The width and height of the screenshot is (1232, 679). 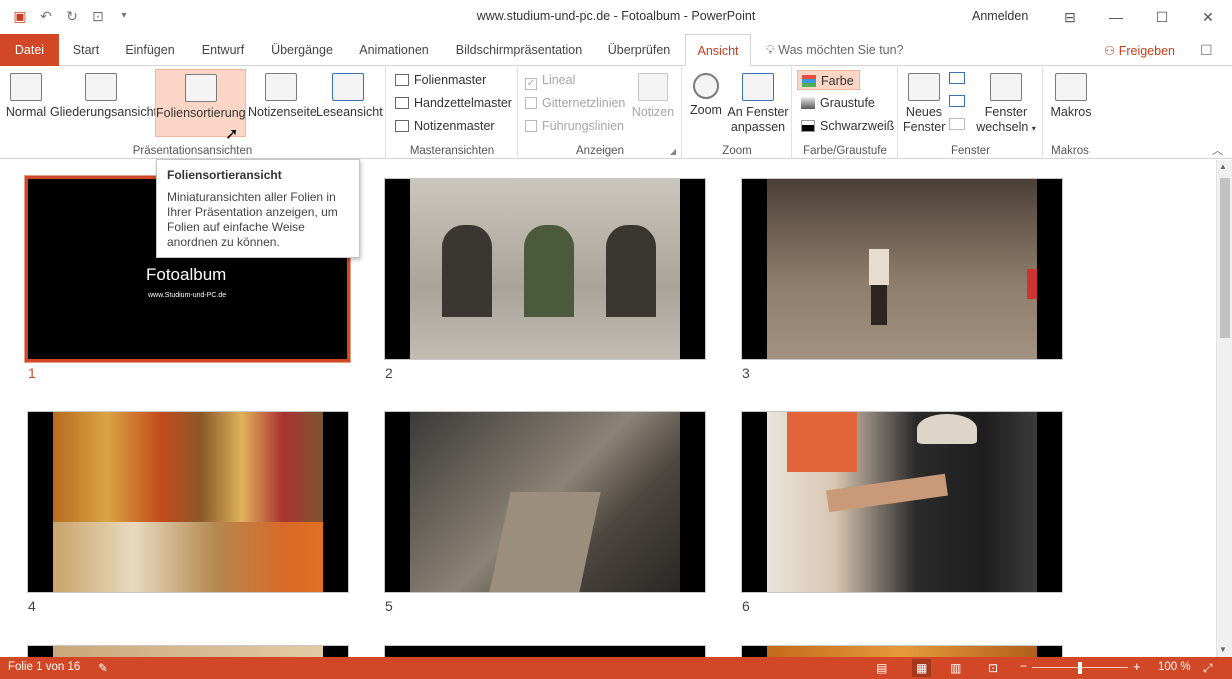 I want to click on sign-in-link: Anmelden, so click(x=1000, y=16).